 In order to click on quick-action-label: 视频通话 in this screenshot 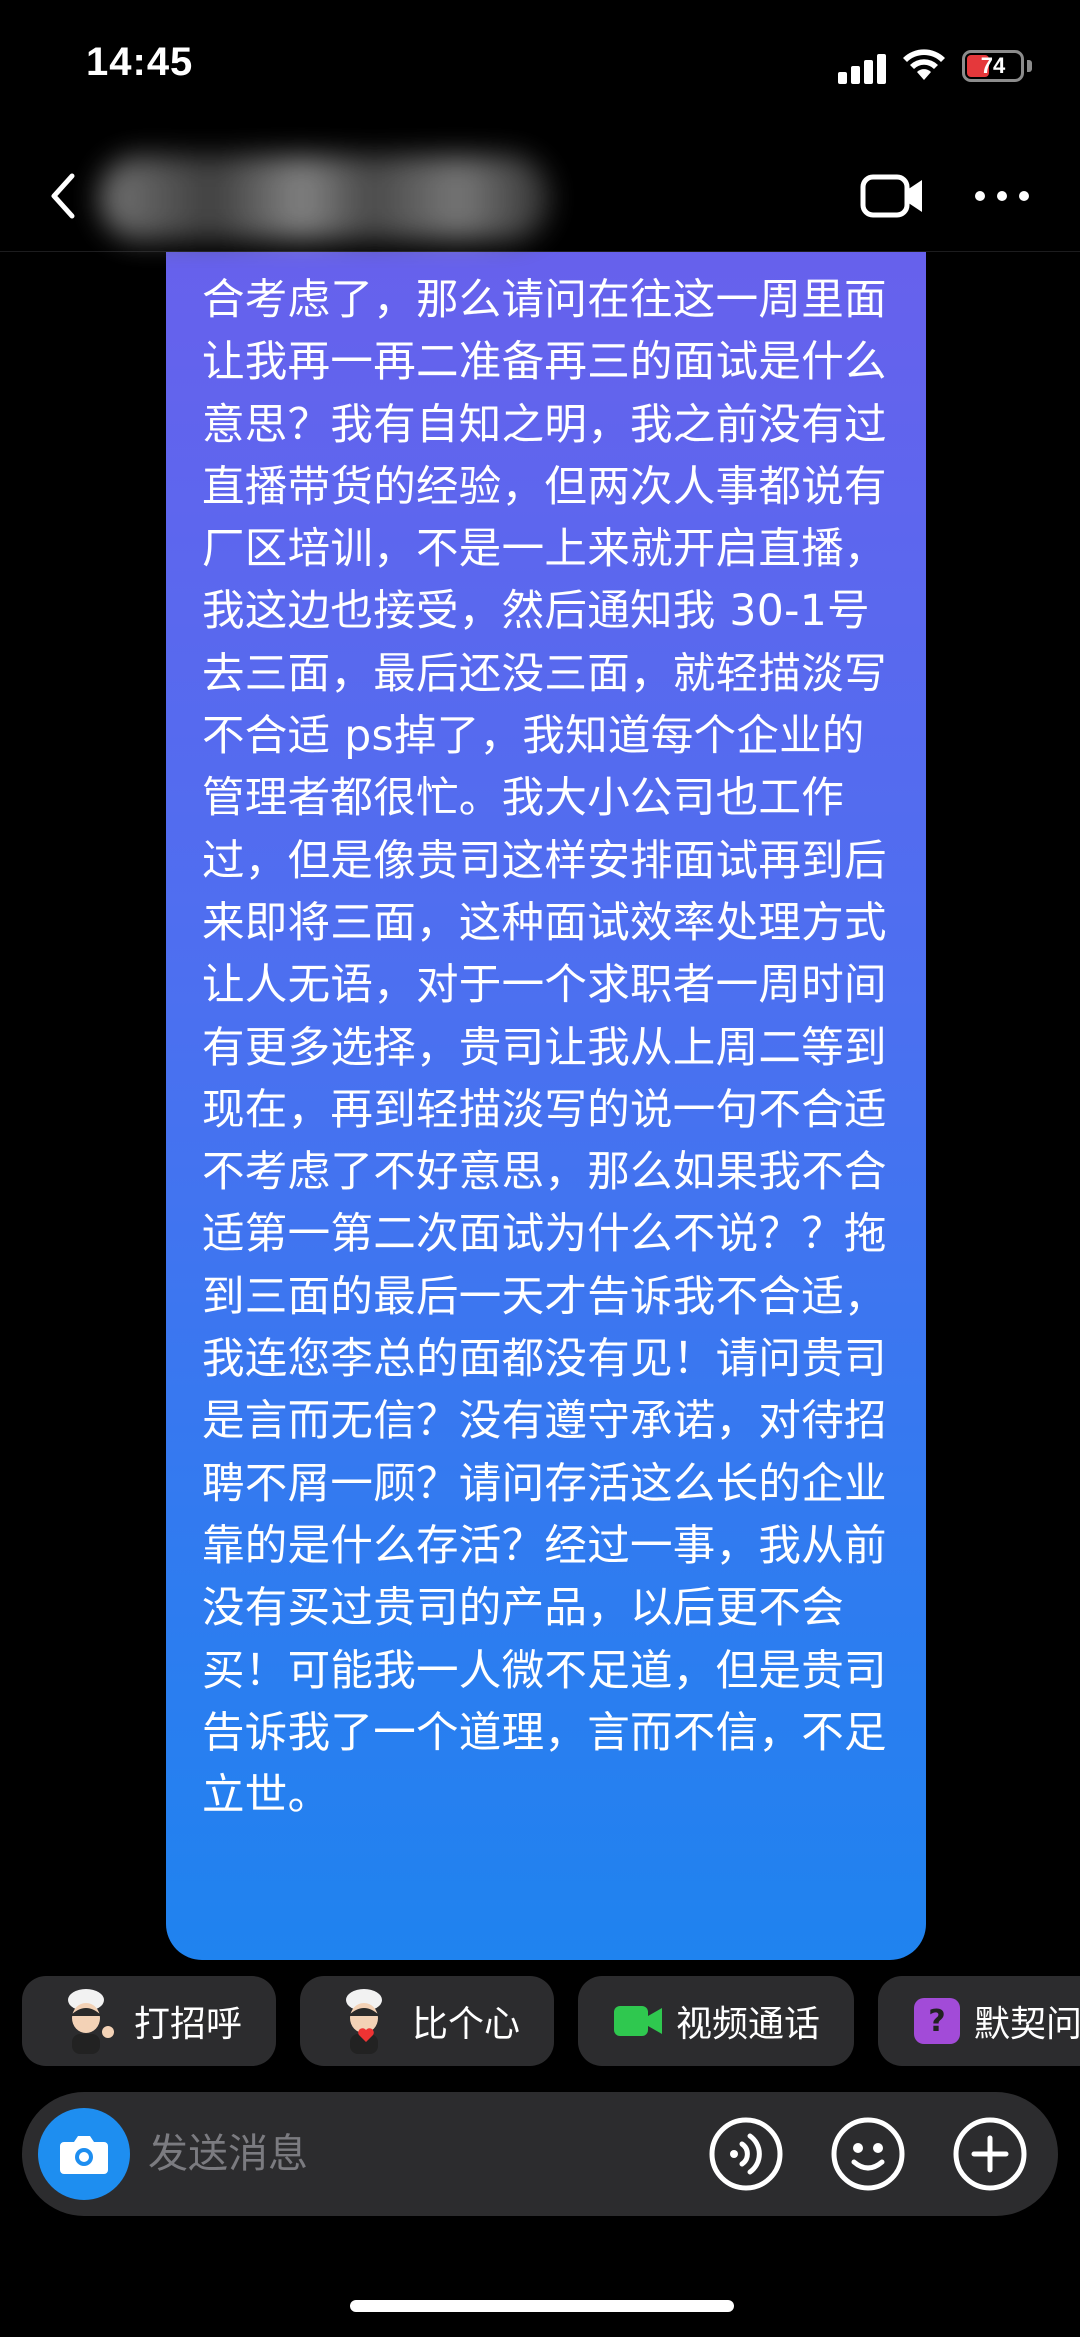, I will do `click(748, 2024)`.